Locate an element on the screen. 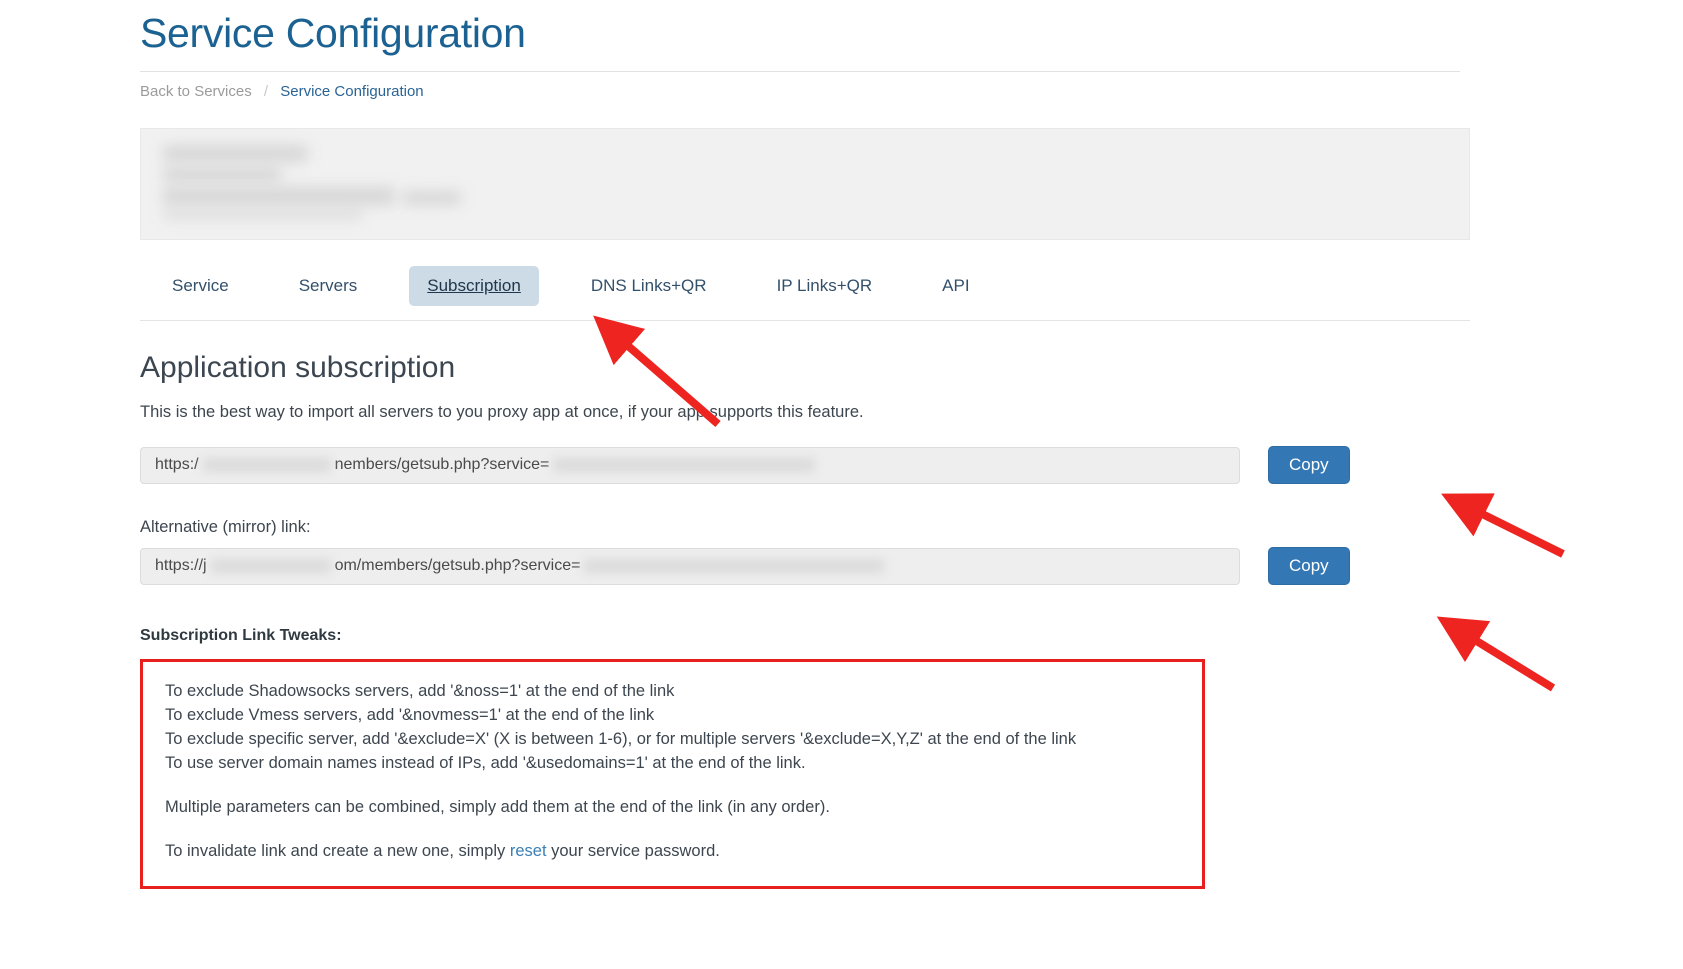  breadcrumb-back-link: Back to Services is located at coordinates (196, 91).